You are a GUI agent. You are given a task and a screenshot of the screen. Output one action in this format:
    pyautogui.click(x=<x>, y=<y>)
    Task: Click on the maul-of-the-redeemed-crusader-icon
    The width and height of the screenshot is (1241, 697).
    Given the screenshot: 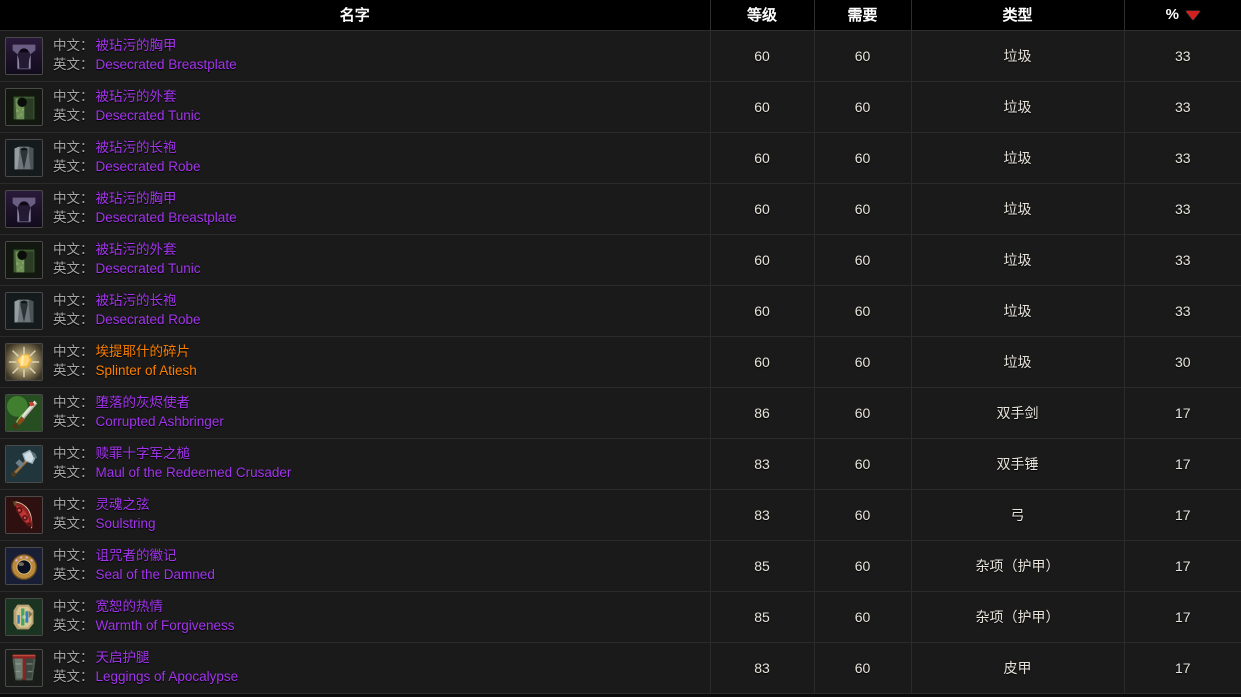 What is the action you would take?
    pyautogui.click(x=24, y=463)
    